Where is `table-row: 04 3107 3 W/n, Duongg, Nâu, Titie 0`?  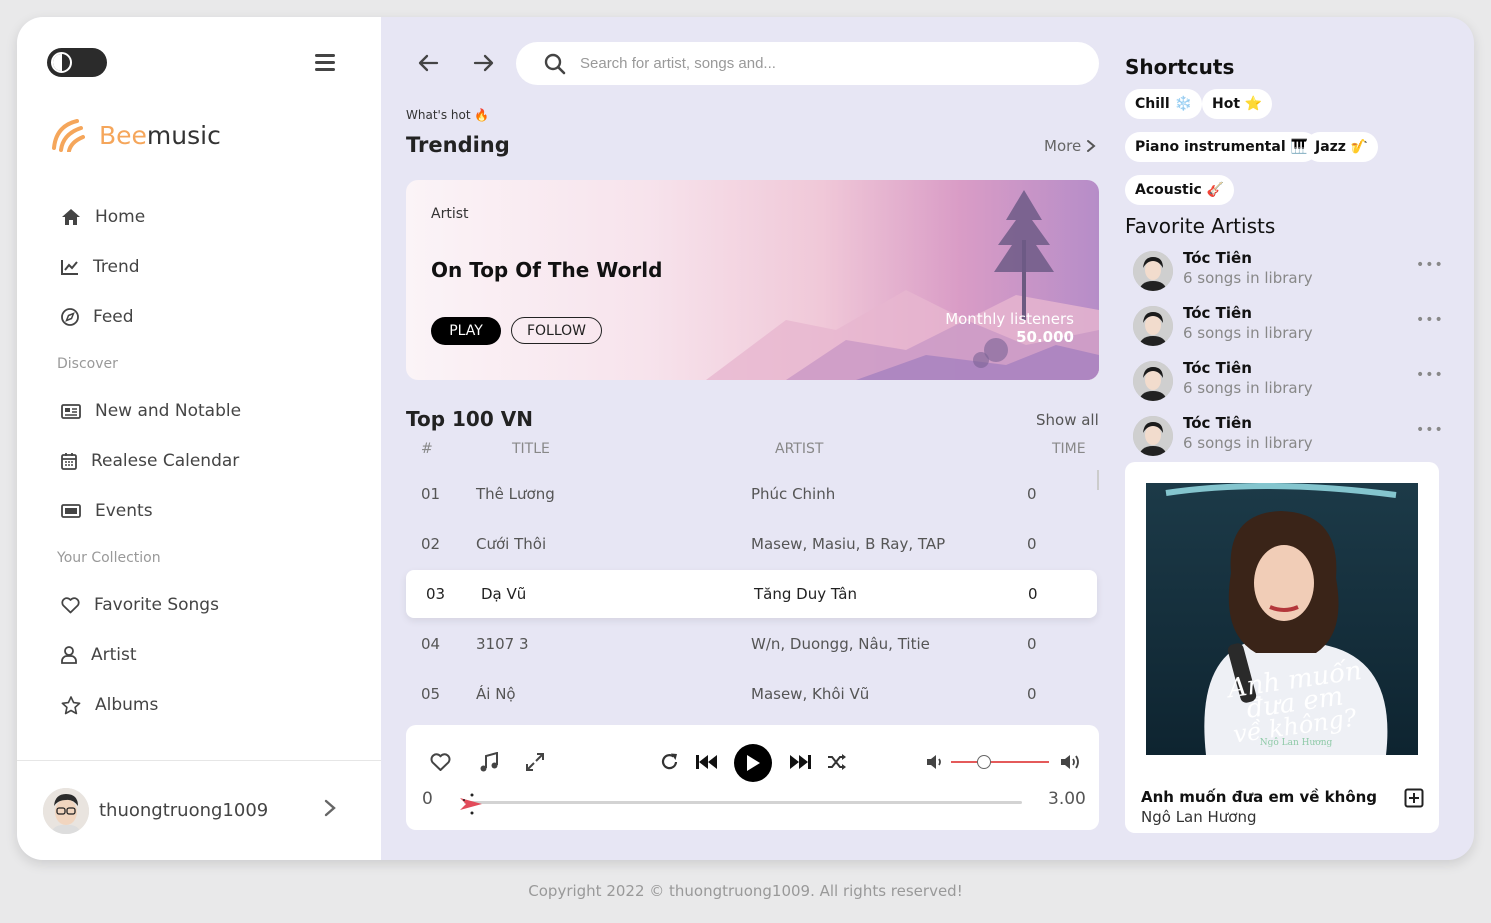 table-row: 04 3107 3 W/n, Duongg, Nâu, Titie 0 is located at coordinates (752, 644).